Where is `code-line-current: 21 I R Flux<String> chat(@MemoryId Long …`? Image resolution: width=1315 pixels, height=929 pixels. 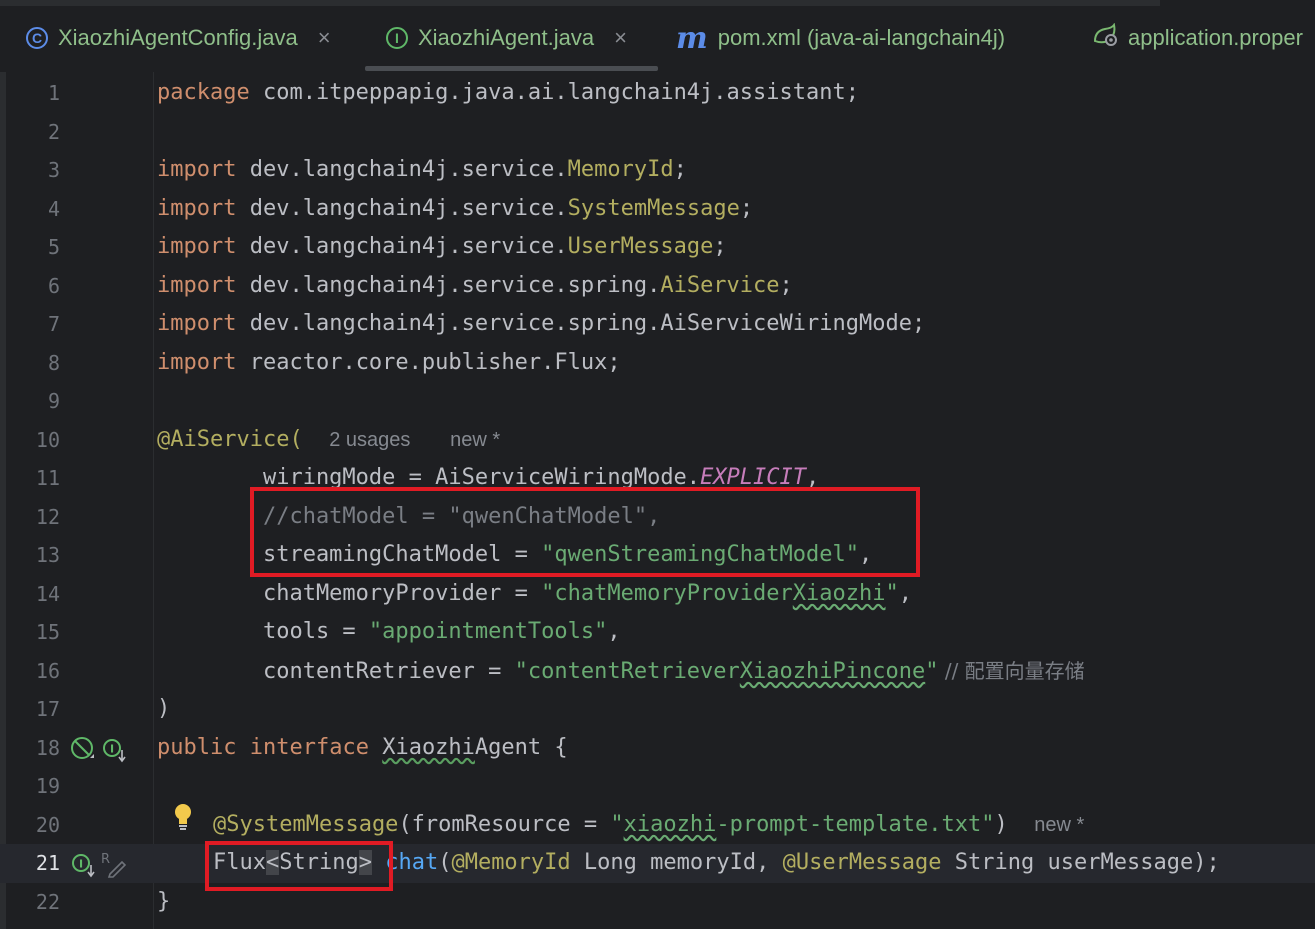 code-line-current: 21 I R Flux<String> chat(@MemoryId Long … is located at coordinates (657, 863).